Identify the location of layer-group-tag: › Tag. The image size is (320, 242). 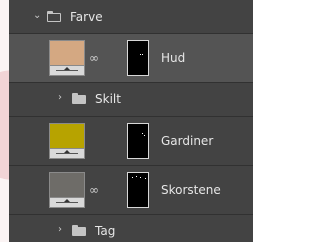
(131, 228).